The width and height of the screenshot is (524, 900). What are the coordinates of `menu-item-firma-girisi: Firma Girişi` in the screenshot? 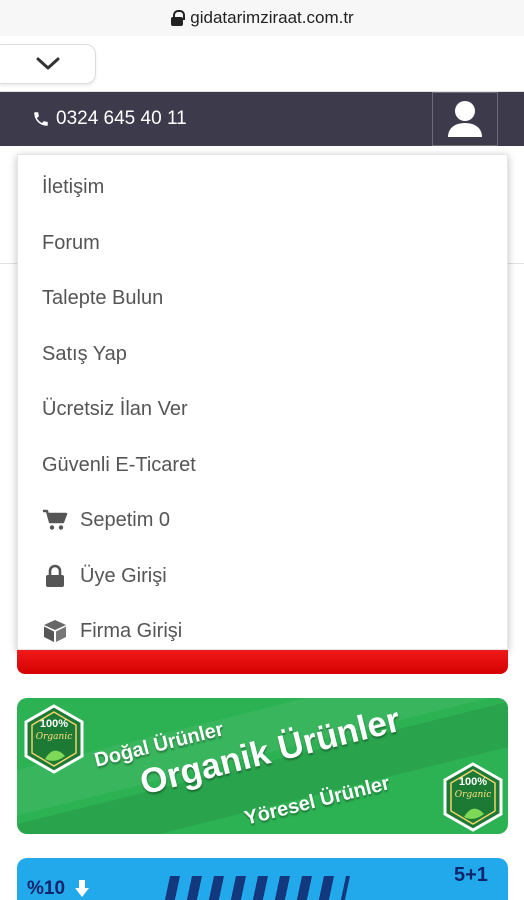 It's located at (112, 631).